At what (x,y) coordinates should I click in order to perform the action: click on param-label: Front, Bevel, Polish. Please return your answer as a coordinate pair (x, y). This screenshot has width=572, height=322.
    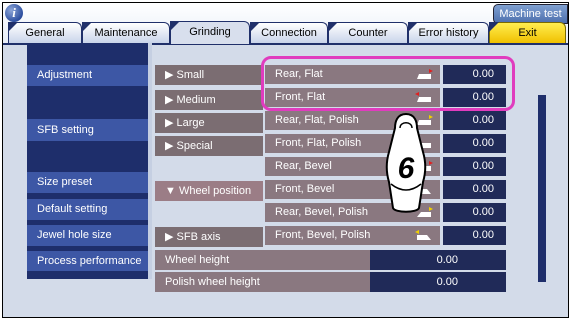
    Looking at the image, I should click on (352, 235).